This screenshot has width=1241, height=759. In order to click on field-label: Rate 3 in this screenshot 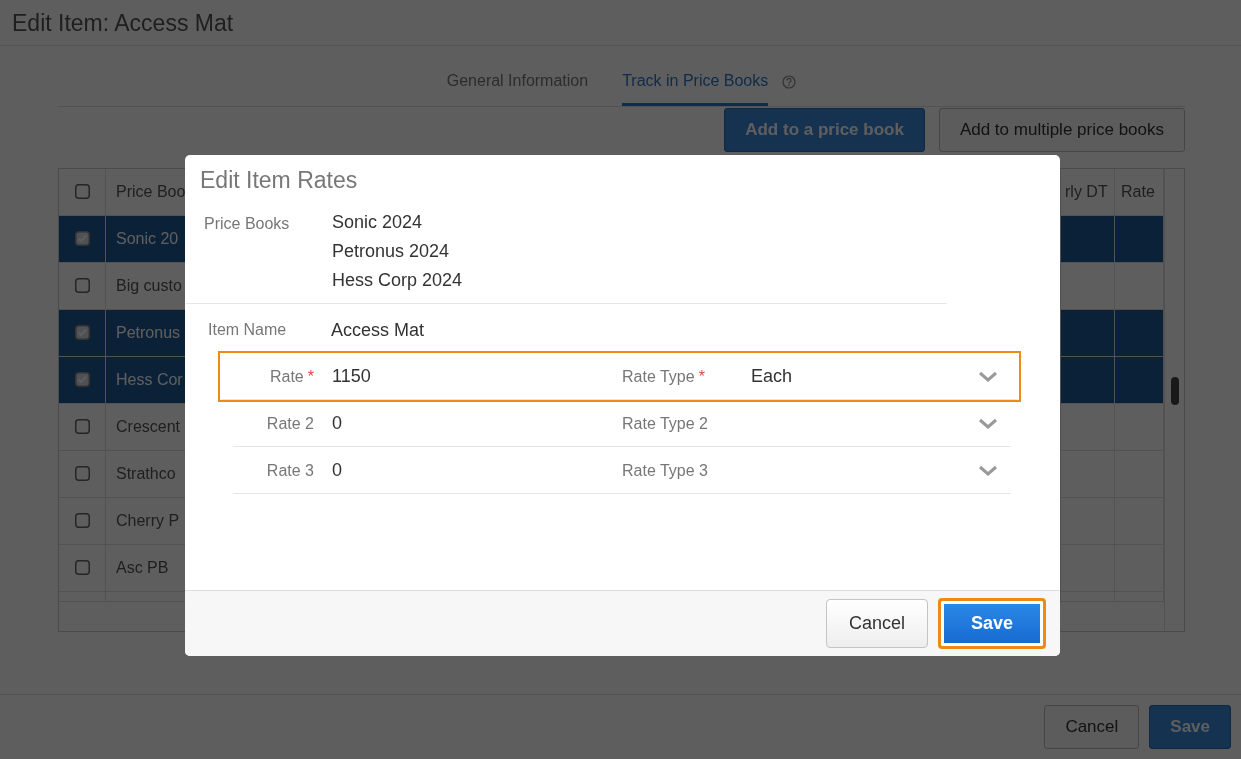, I will do `click(290, 470)`.